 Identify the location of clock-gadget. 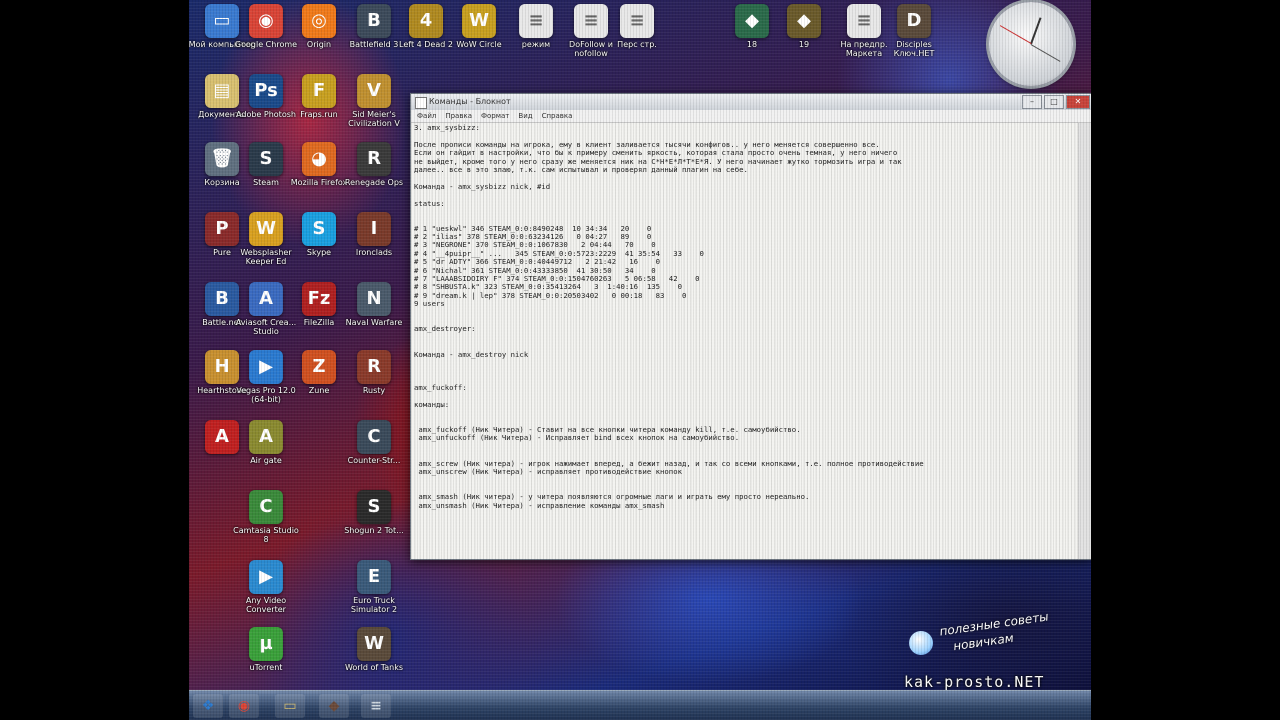
(1031, 44).